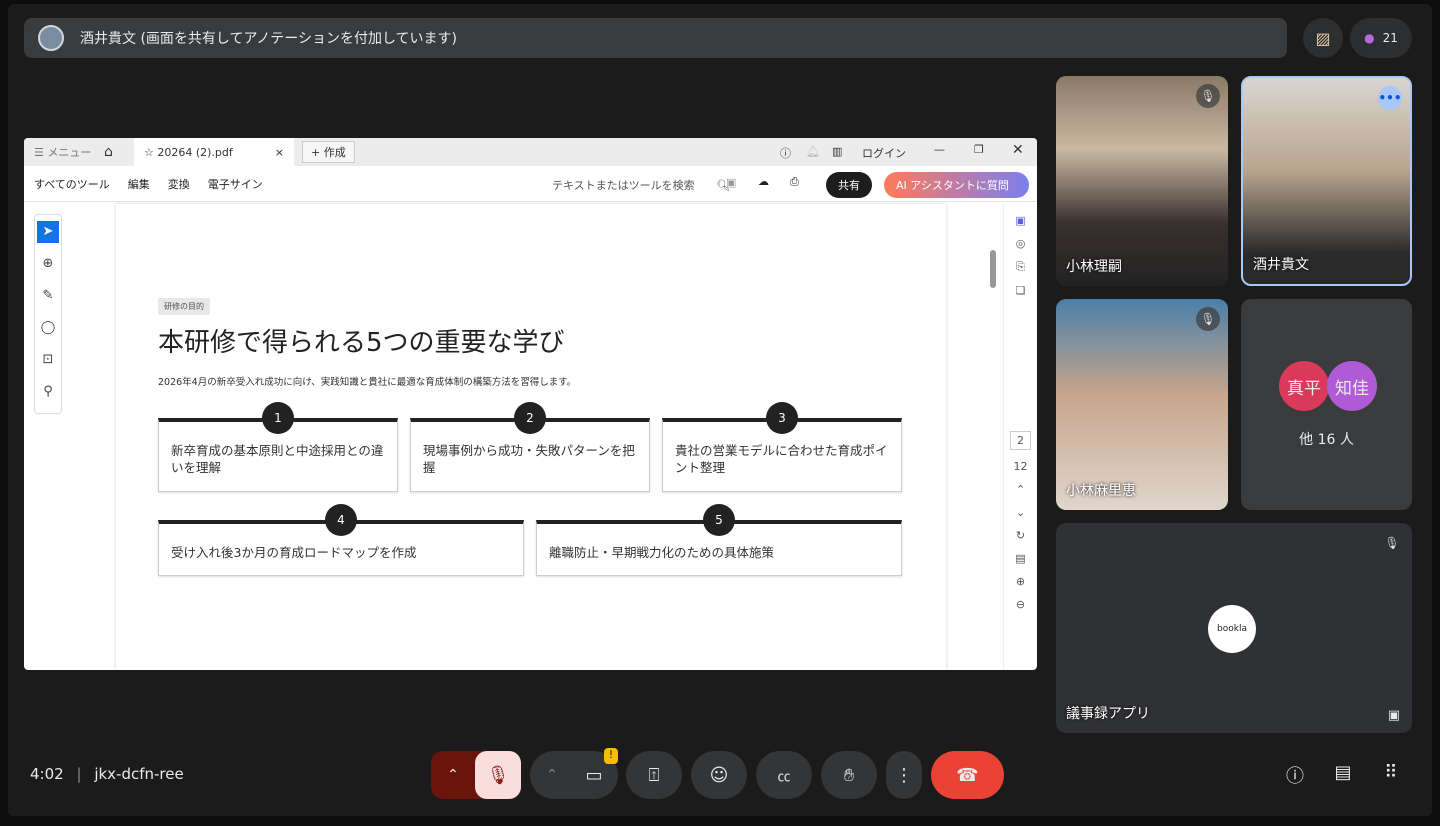 The height and width of the screenshot is (826, 1440). I want to click on toolbar-edit: 編集, so click(139, 184).